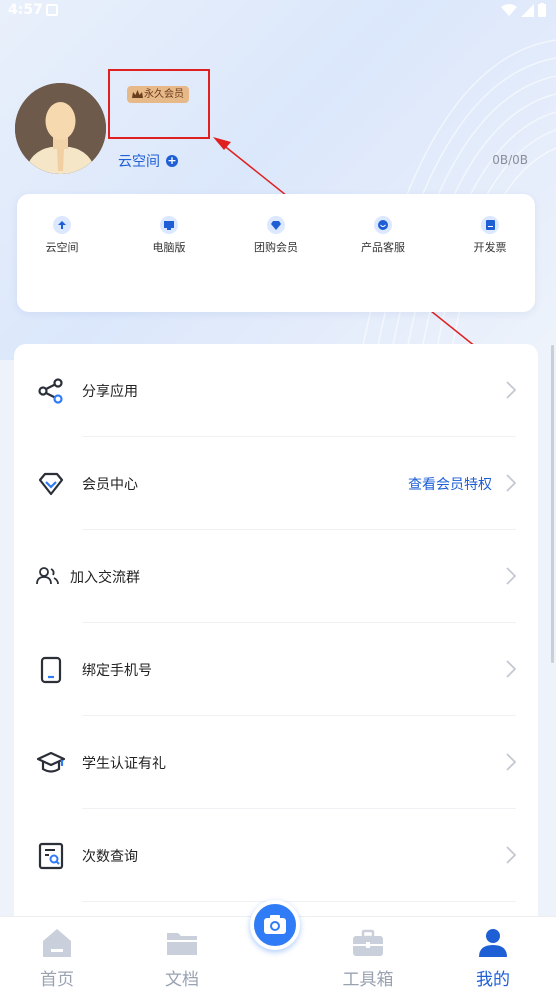 The image size is (556, 996). What do you see at coordinates (383, 225) in the screenshot?
I see `chat-icon` at bounding box center [383, 225].